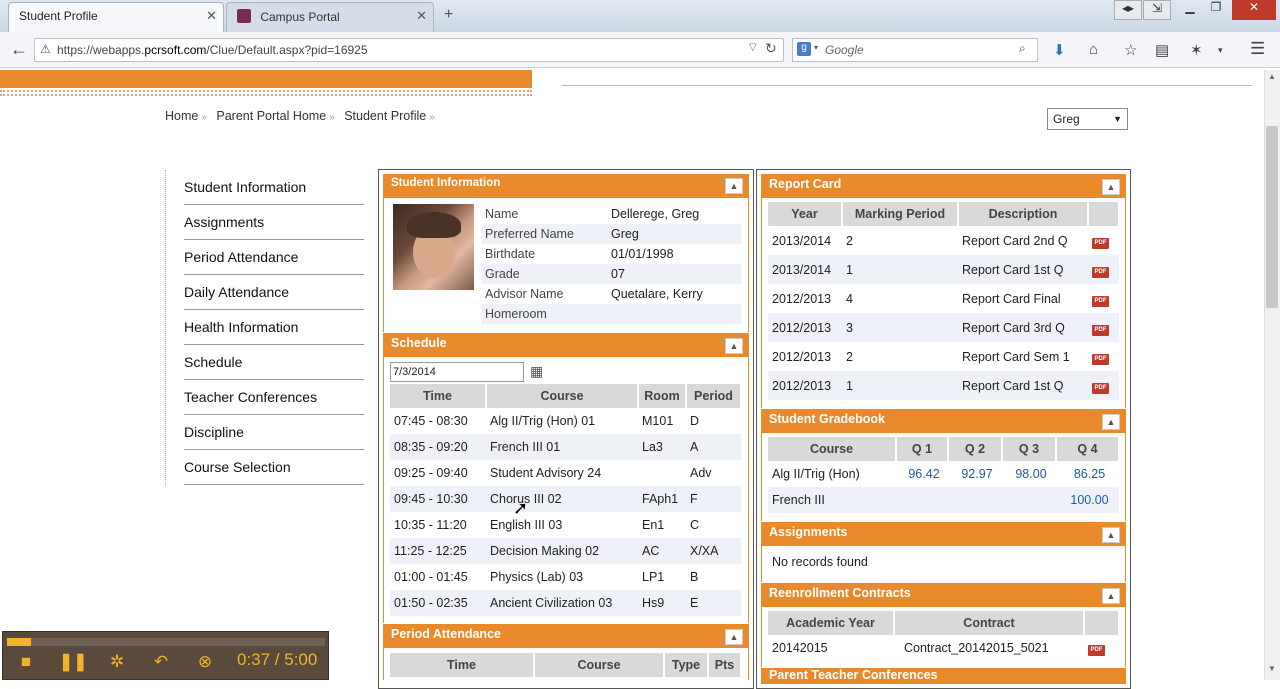 This screenshot has height=689, width=1280. What do you see at coordinates (1087, 119) in the screenshot?
I see `student-select: Greg ▼` at bounding box center [1087, 119].